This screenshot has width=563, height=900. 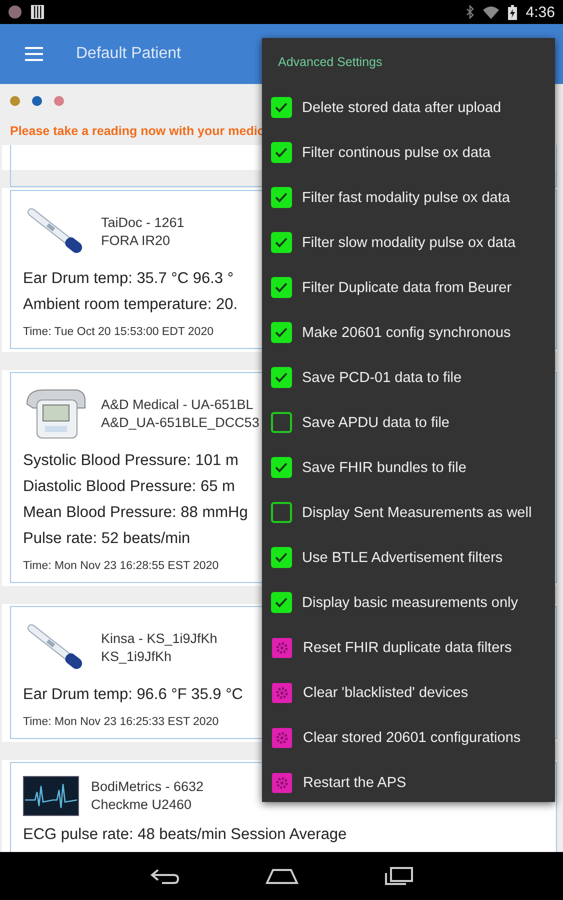 I want to click on menu-item: Clear stored 20601 configurations, so click(x=412, y=738).